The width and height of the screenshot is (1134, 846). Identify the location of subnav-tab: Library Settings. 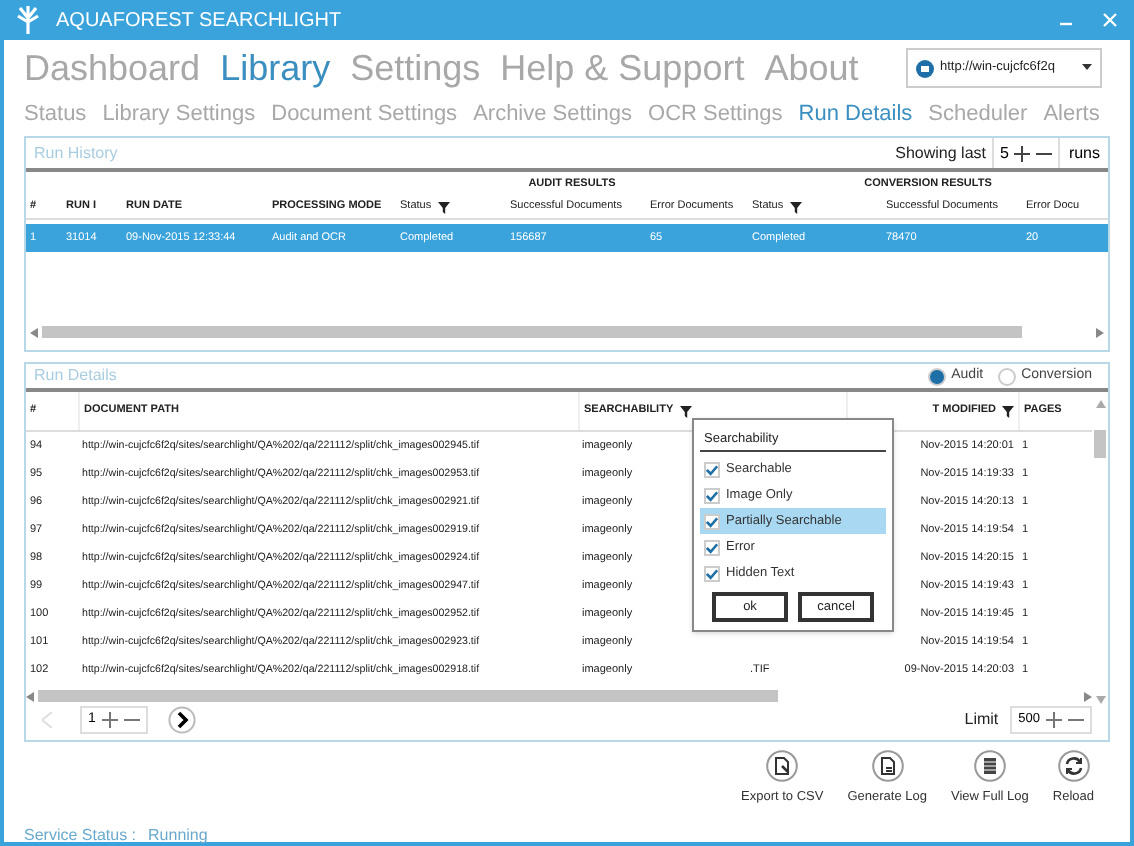
(179, 114).